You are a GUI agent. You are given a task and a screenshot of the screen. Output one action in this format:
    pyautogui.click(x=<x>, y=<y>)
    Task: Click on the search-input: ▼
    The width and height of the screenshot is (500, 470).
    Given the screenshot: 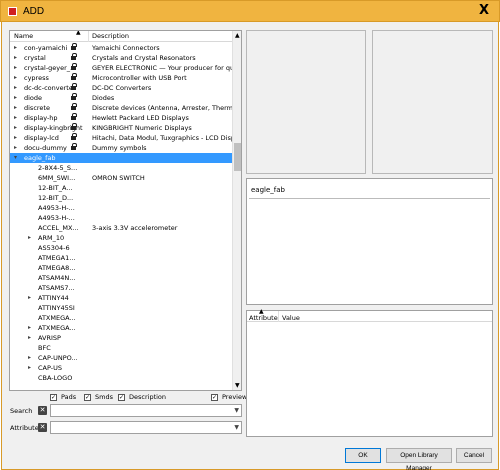 What is the action you would take?
    pyautogui.click(x=146, y=410)
    